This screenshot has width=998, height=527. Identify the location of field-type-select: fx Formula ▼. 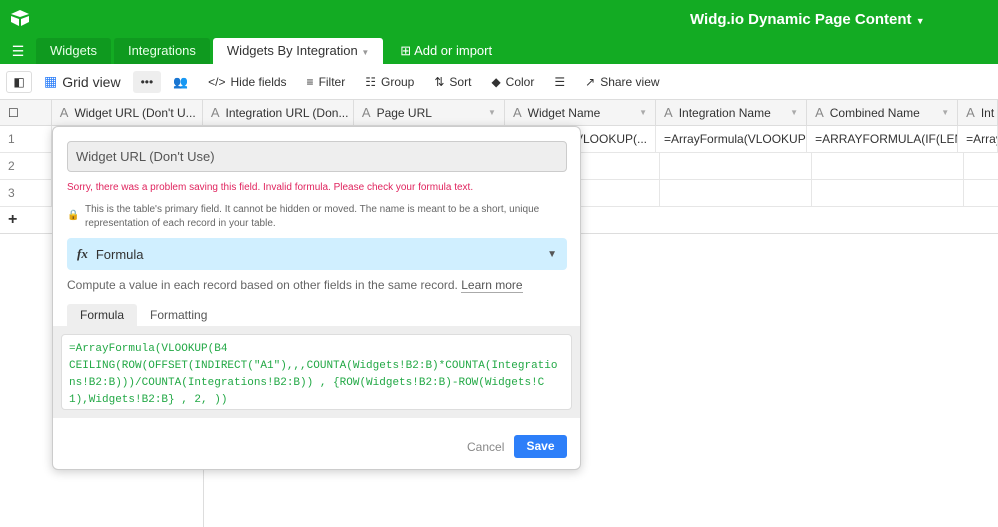
(317, 254).